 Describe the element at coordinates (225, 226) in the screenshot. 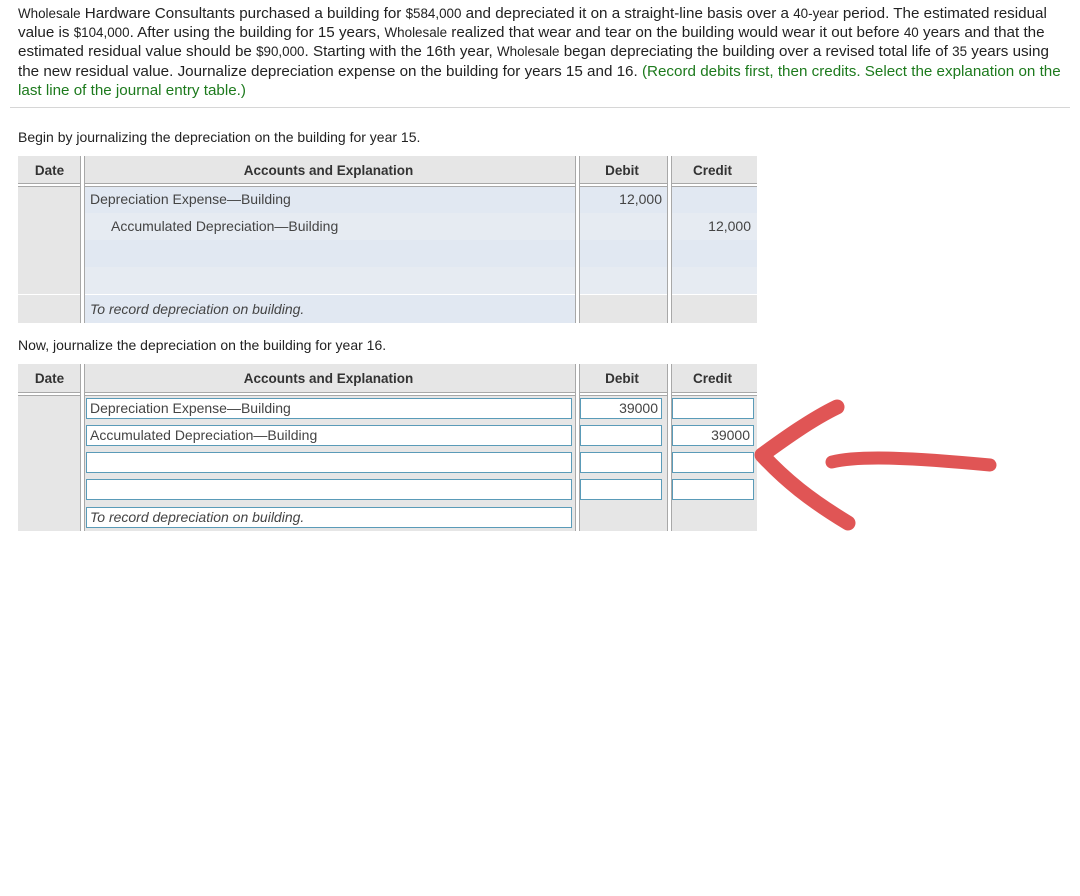

I see `account-credit: Accumulated Depreciation—Building` at that location.